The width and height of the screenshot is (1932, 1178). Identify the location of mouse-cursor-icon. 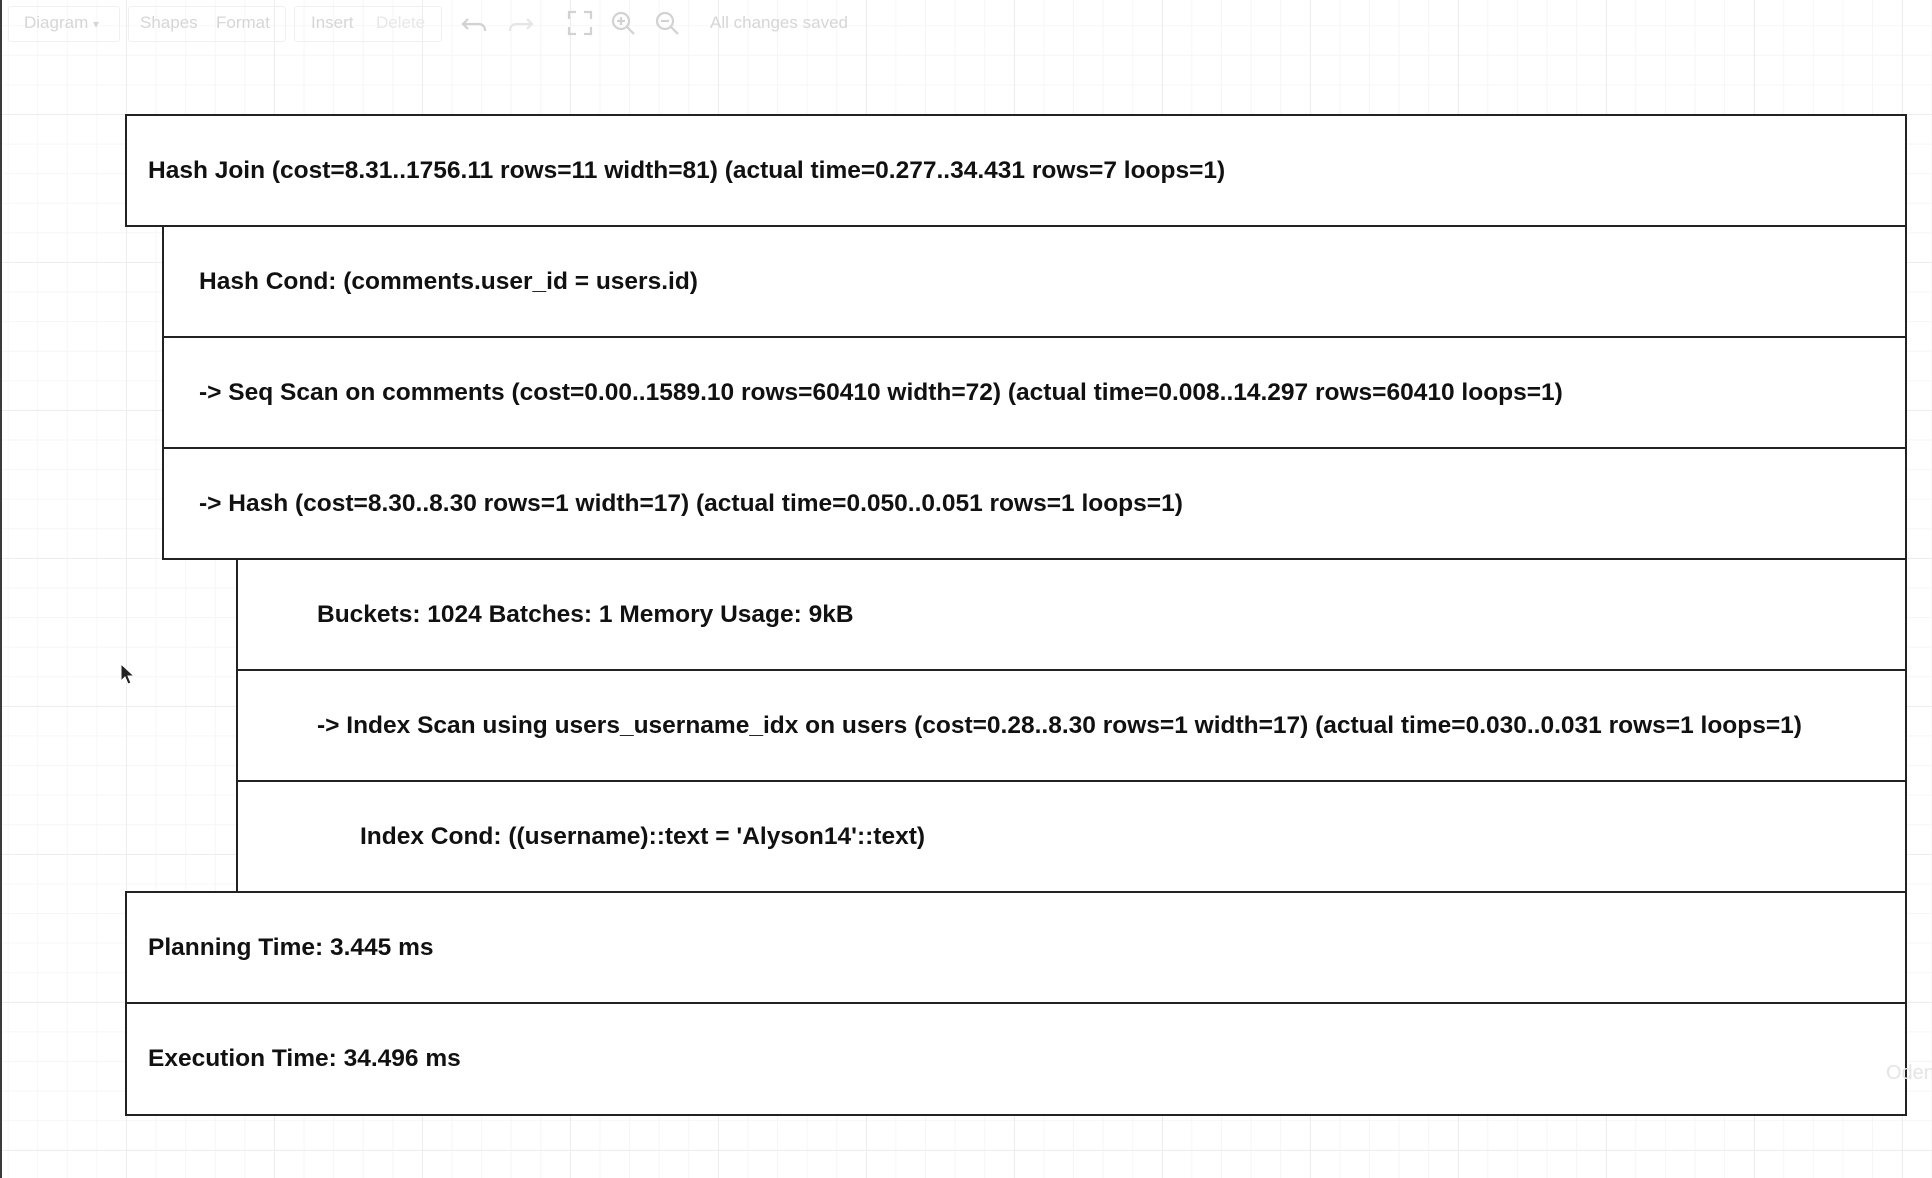
(128, 674).